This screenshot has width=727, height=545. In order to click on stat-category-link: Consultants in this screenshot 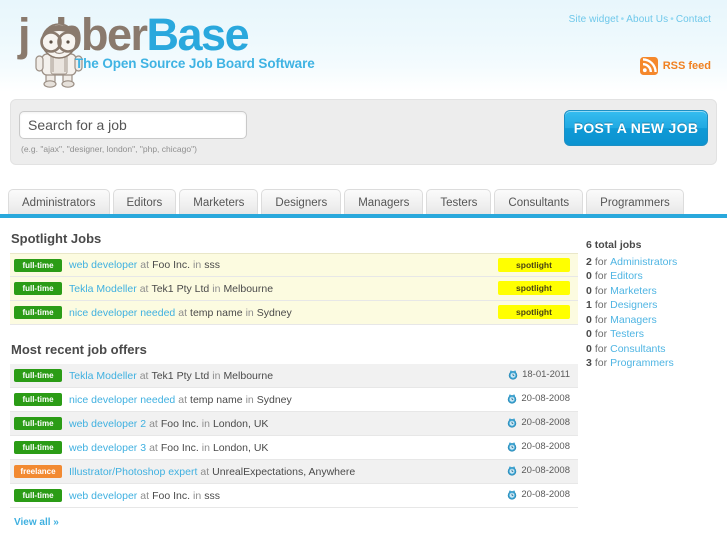, I will do `click(637, 349)`.